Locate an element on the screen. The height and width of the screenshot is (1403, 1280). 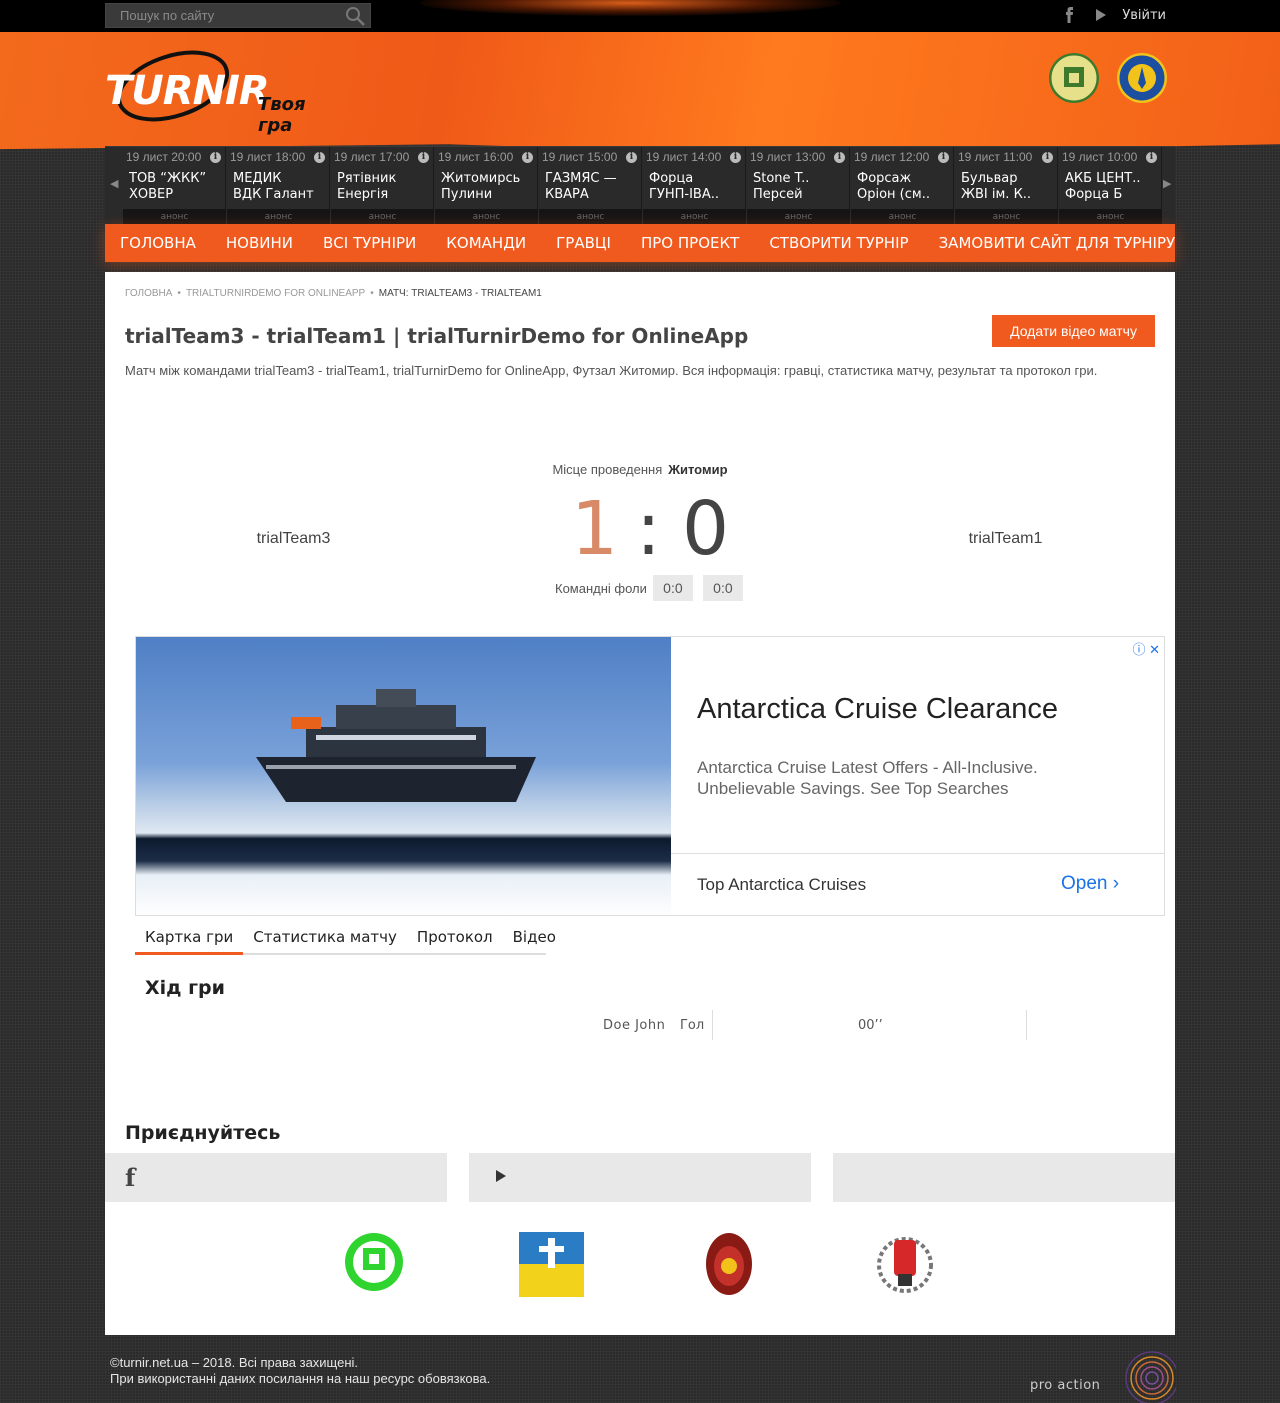
ad-open-label: Open is located at coordinates (1084, 883).